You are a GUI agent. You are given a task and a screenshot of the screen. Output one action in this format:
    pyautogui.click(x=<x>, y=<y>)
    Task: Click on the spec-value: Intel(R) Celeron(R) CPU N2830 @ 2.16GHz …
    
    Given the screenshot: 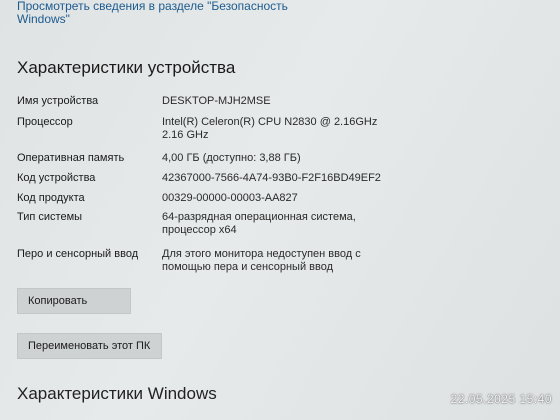 What is the action you would take?
    pyautogui.click(x=270, y=128)
    